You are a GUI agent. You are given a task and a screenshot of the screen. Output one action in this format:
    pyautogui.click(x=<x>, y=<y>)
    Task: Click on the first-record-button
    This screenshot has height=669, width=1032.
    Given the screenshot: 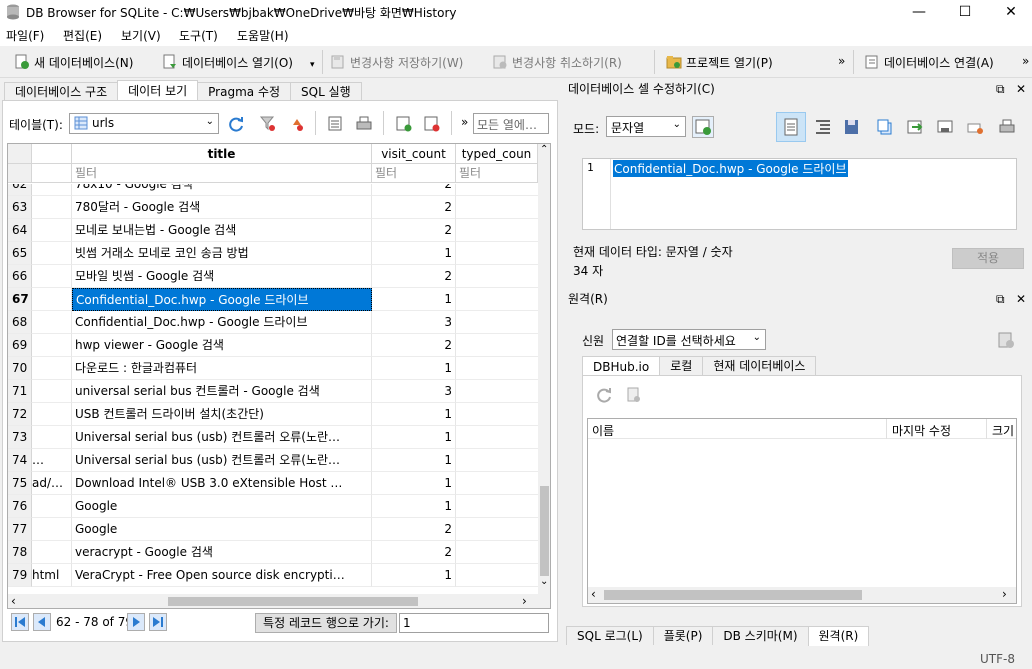 What is the action you would take?
    pyautogui.click(x=20, y=622)
    